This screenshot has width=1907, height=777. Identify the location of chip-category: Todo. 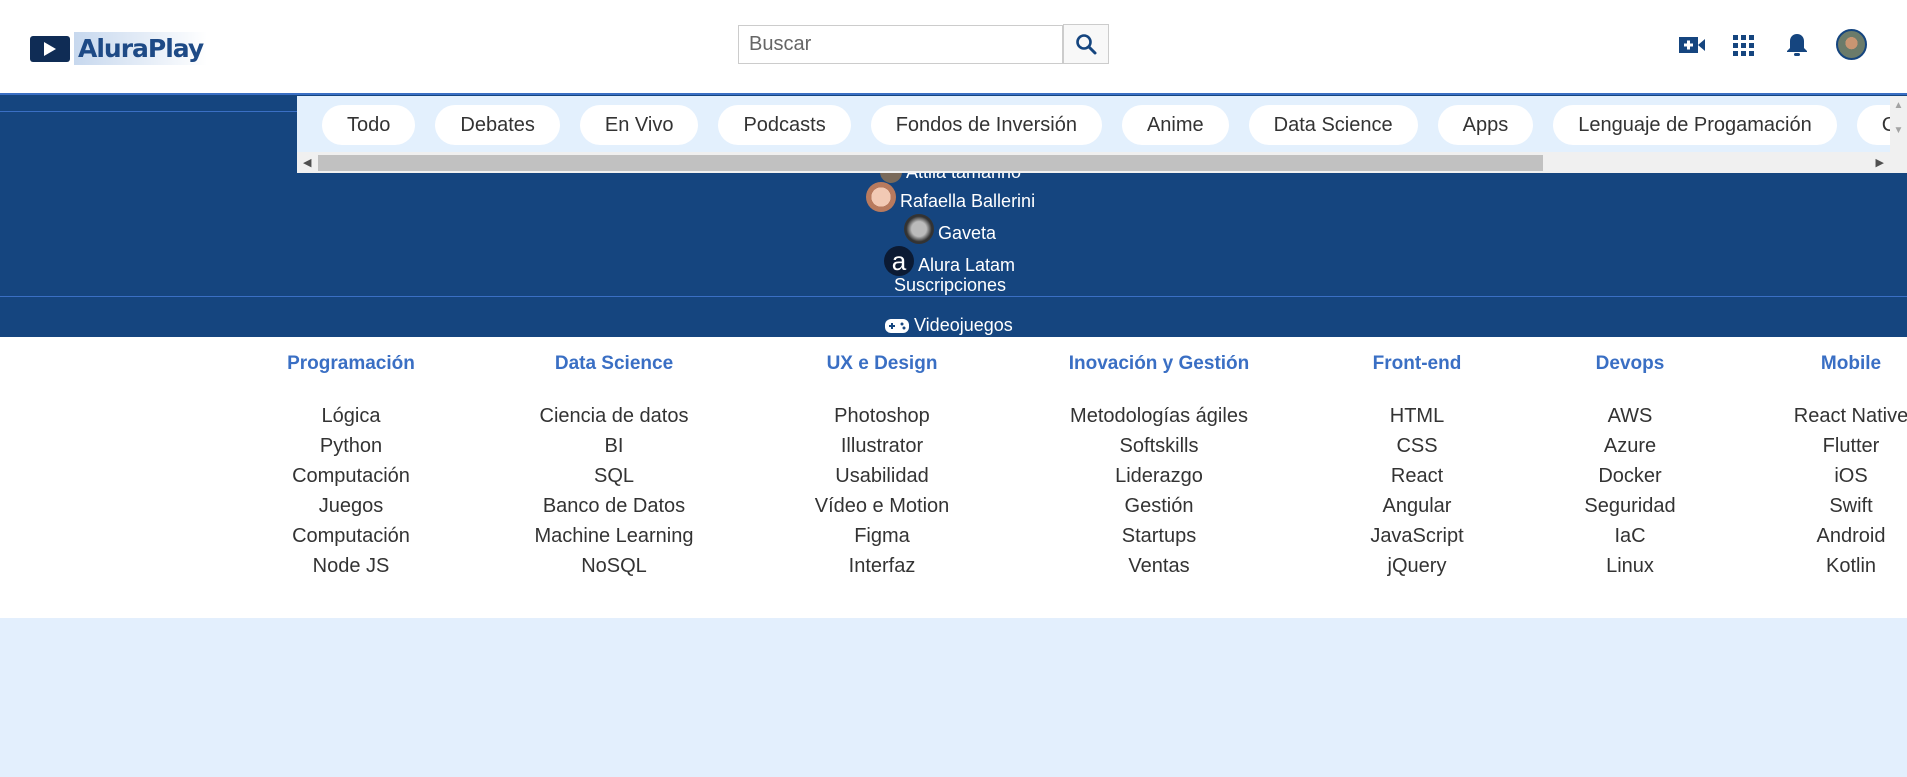
(369, 125).